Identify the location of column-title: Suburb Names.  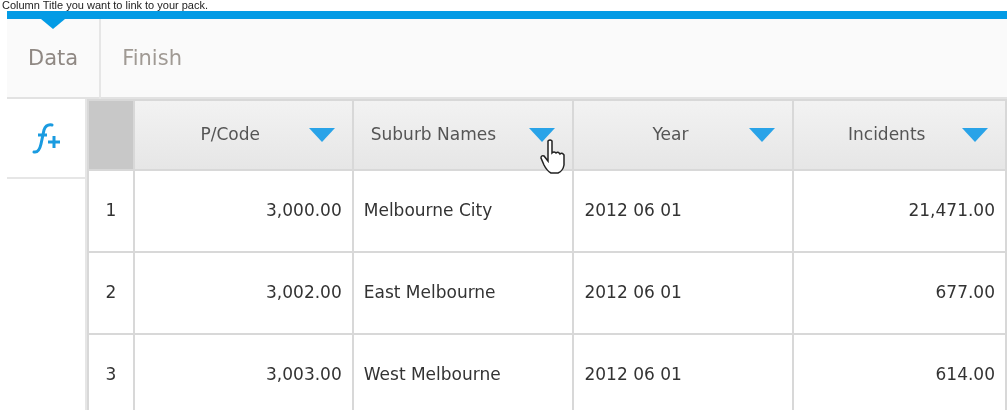
(434, 135).